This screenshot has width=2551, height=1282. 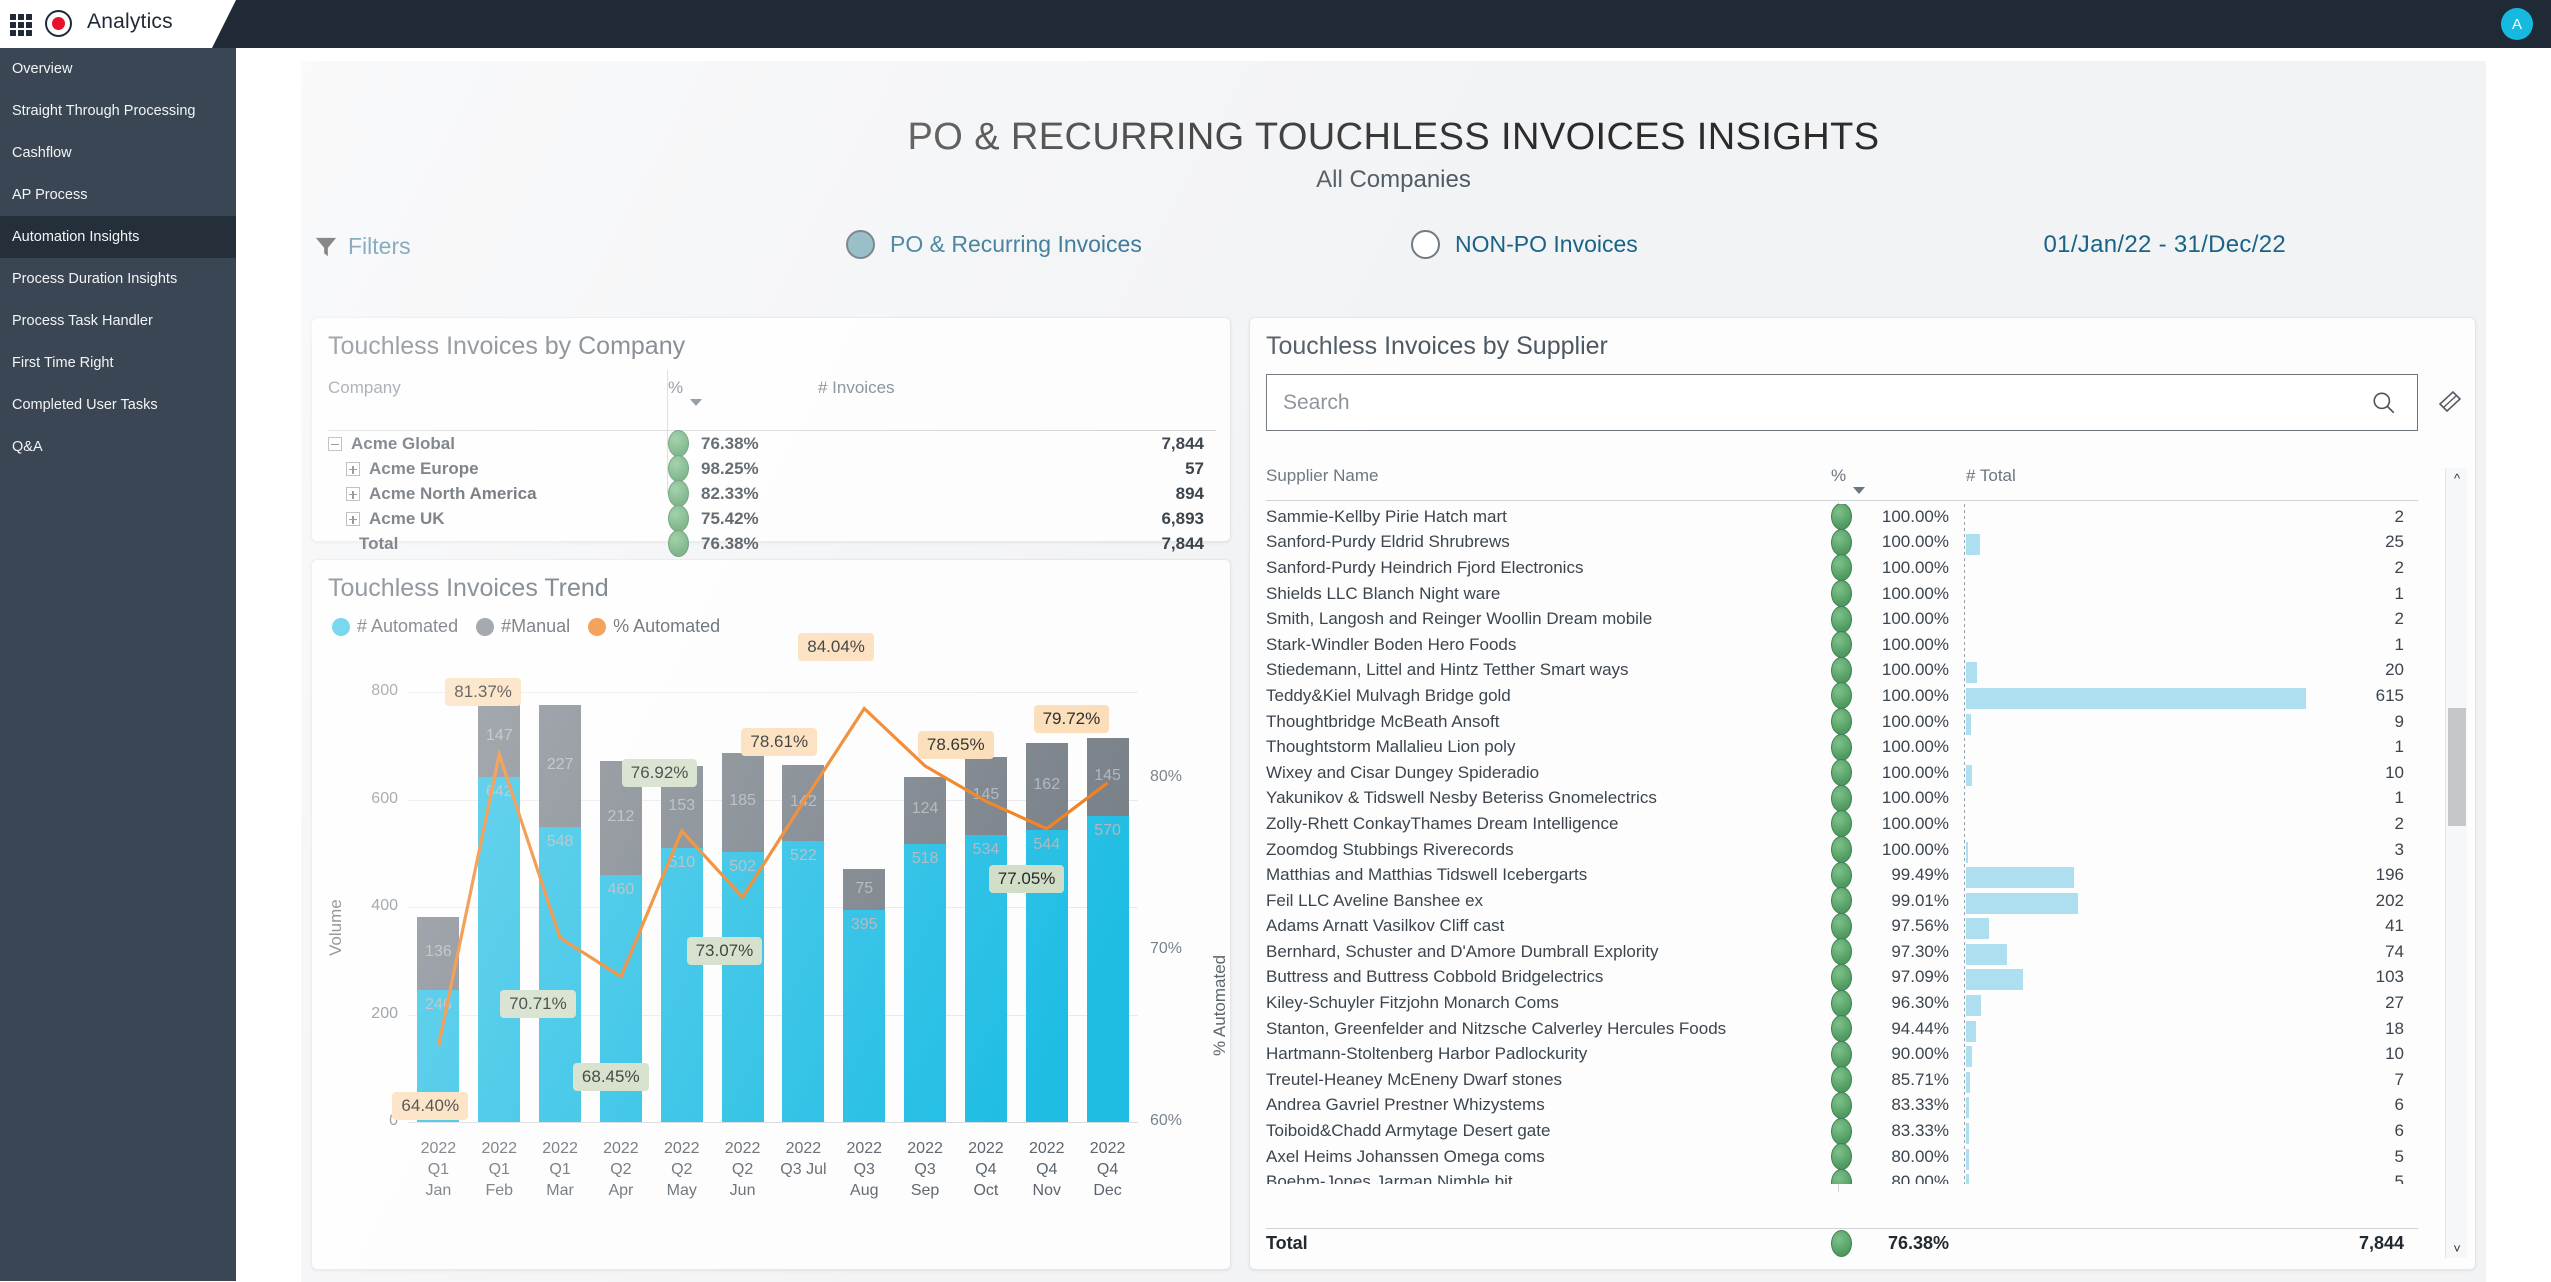 I want to click on radio-non-po-invoices: NON-PO Invoices, so click(x=1524, y=244).